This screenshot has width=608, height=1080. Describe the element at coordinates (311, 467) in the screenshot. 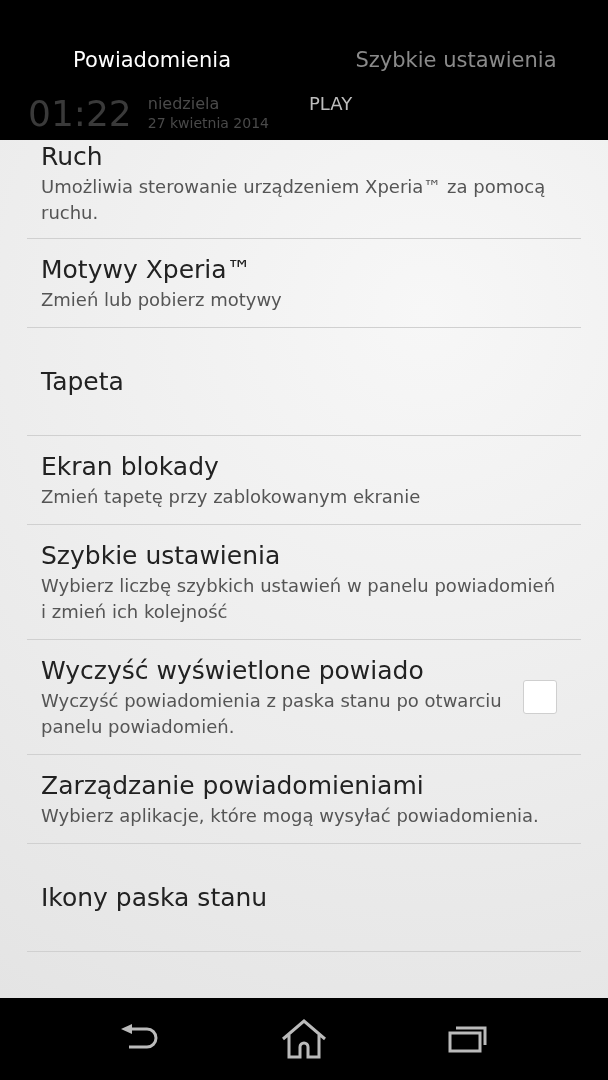

I see `setting-title: Ekran blokady` at that location.